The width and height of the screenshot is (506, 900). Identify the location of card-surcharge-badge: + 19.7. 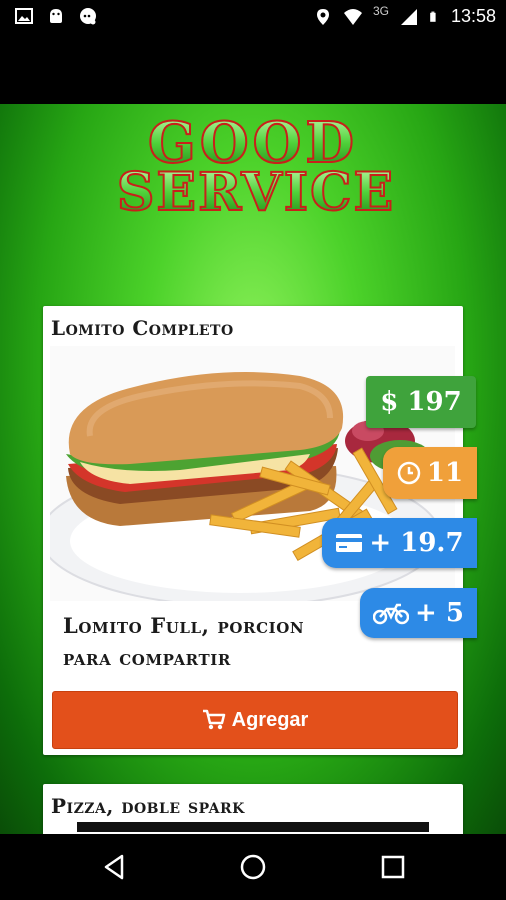
(399, 543).